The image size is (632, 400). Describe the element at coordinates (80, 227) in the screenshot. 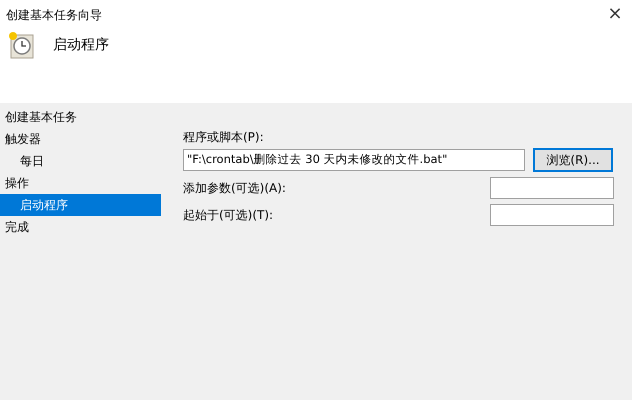

I see `step-item: 完成` at that location.